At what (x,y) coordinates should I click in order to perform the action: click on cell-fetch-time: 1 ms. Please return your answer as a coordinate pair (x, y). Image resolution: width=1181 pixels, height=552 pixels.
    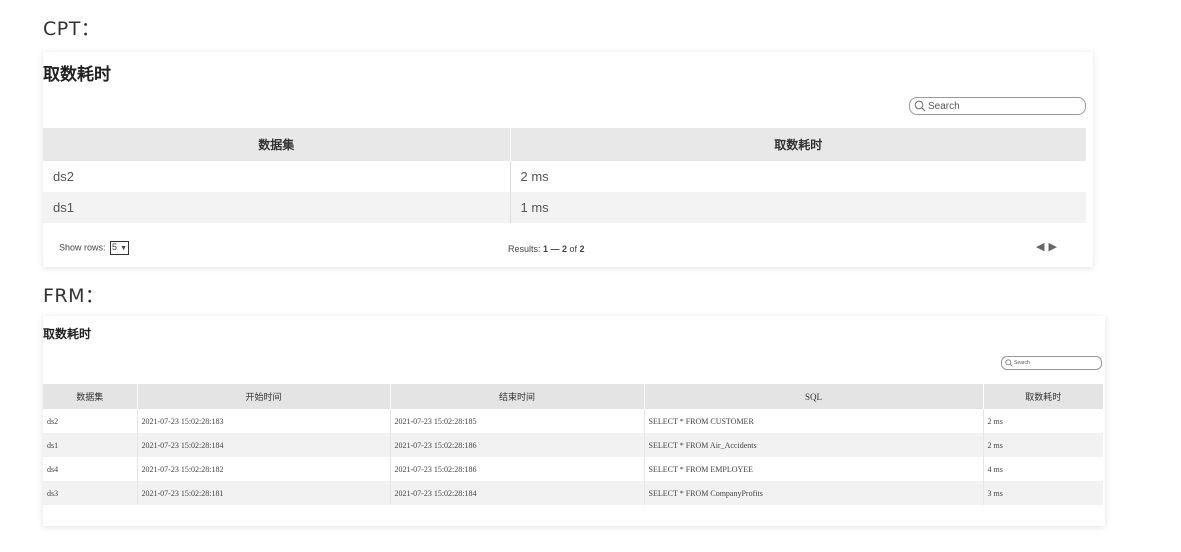
    Looking at the image, I should click on (798, 207).